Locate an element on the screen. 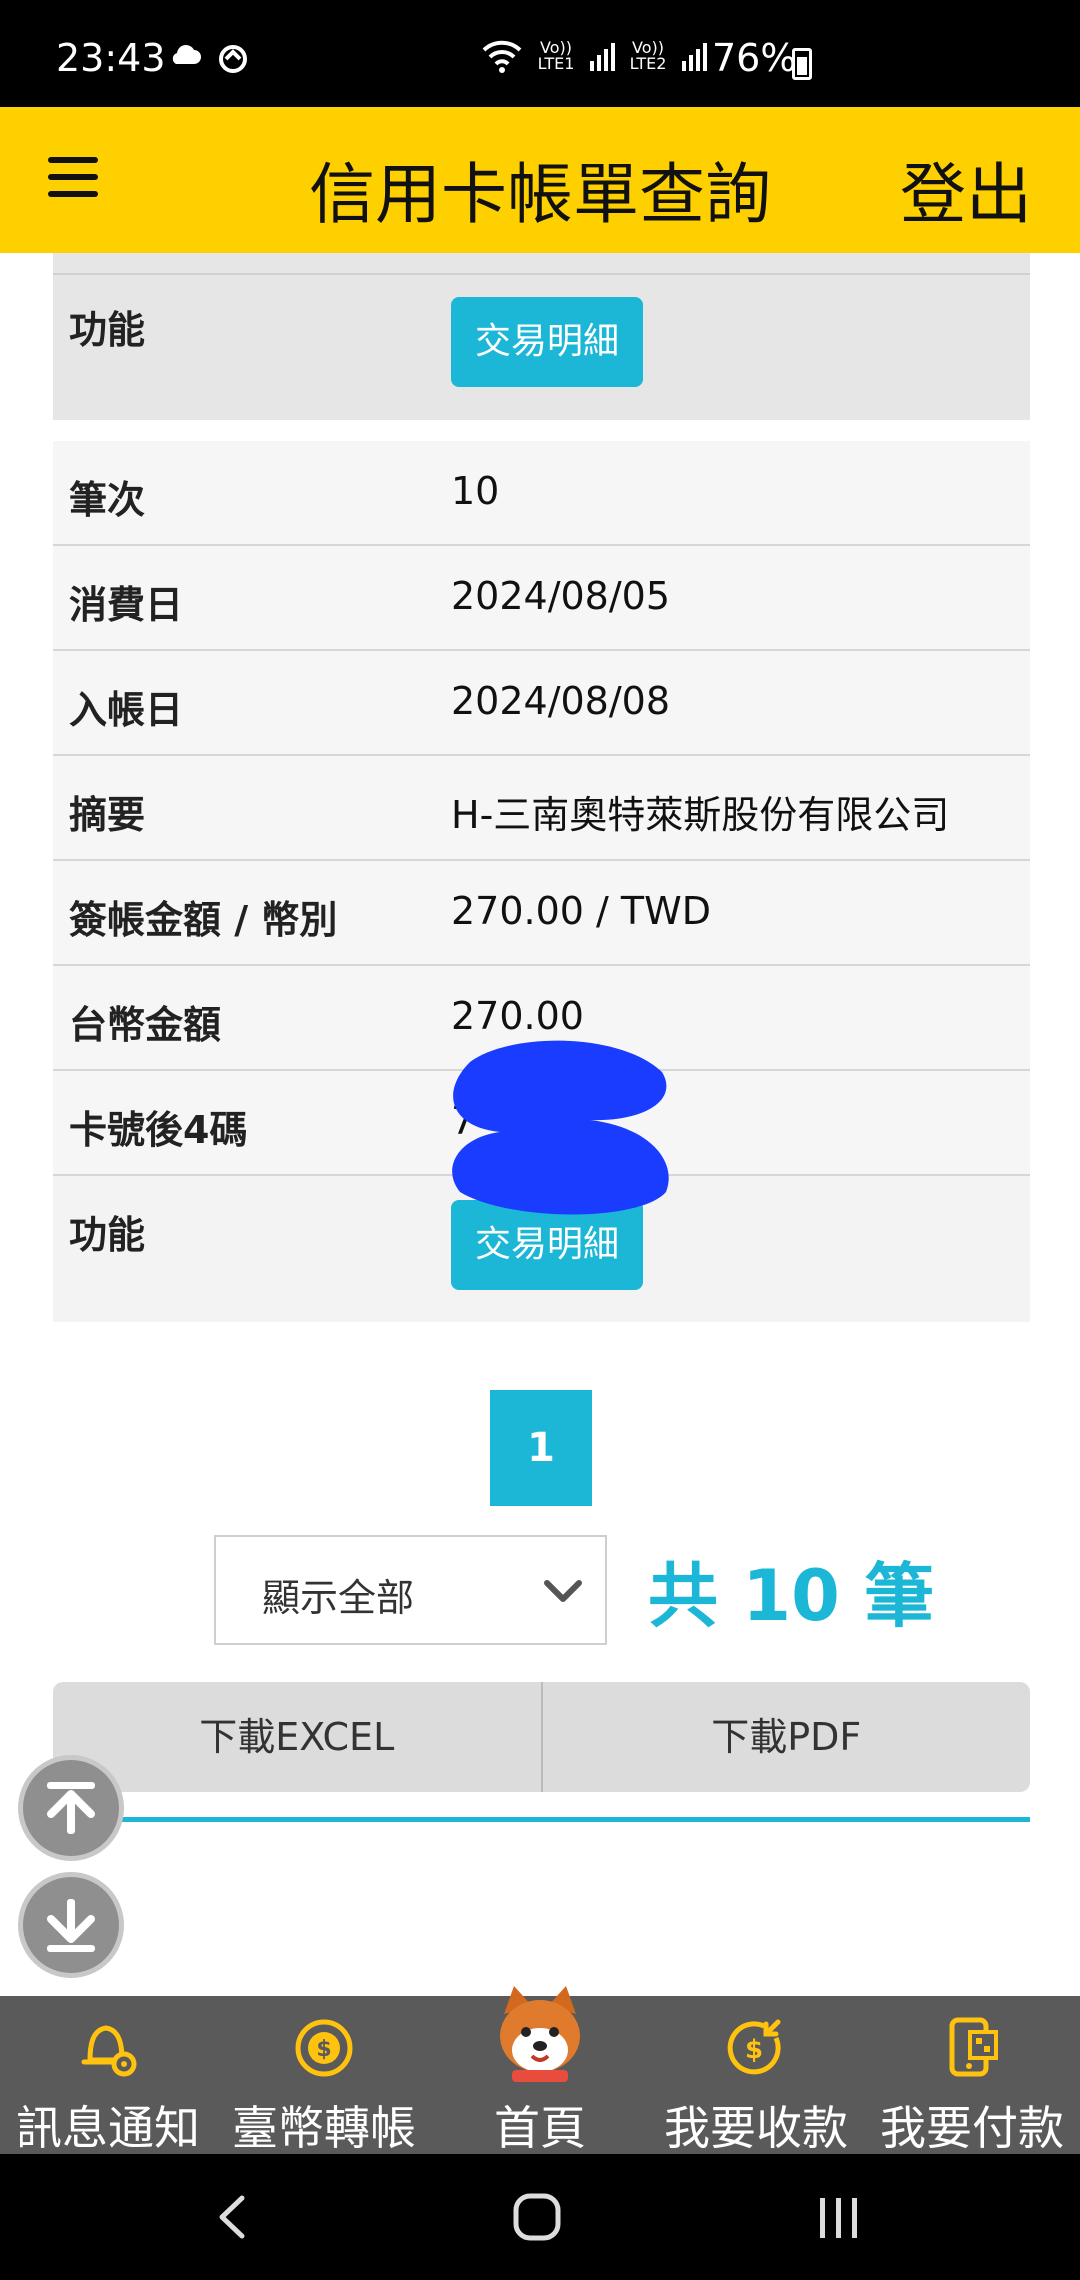  nav-item-home: 首頁 is located at coordinates (540, 2070).